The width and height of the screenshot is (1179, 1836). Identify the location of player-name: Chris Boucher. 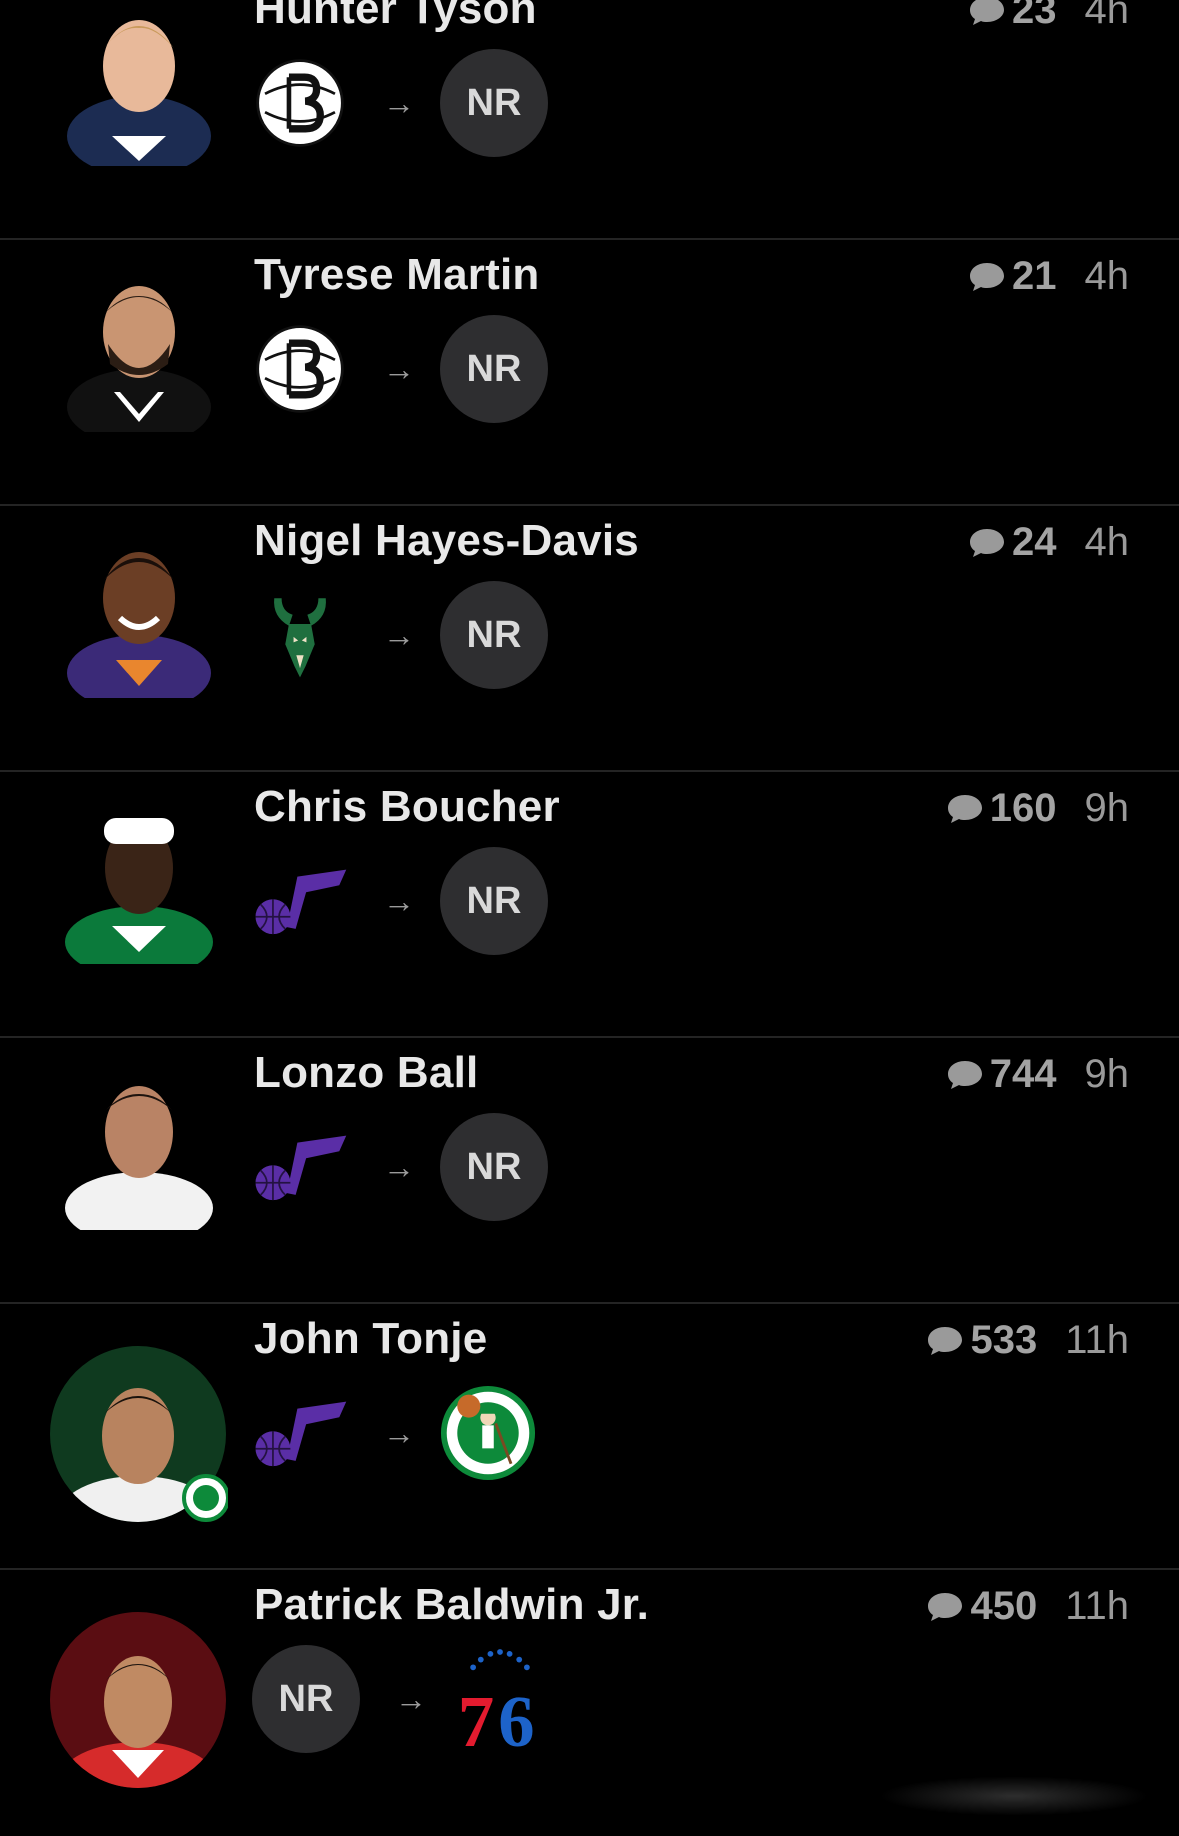
(407, 807).